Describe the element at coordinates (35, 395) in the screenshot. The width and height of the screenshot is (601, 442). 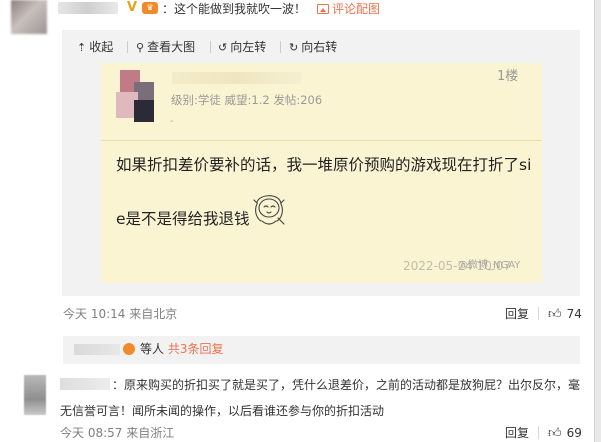
I see `commenter2-avatar` at that location.